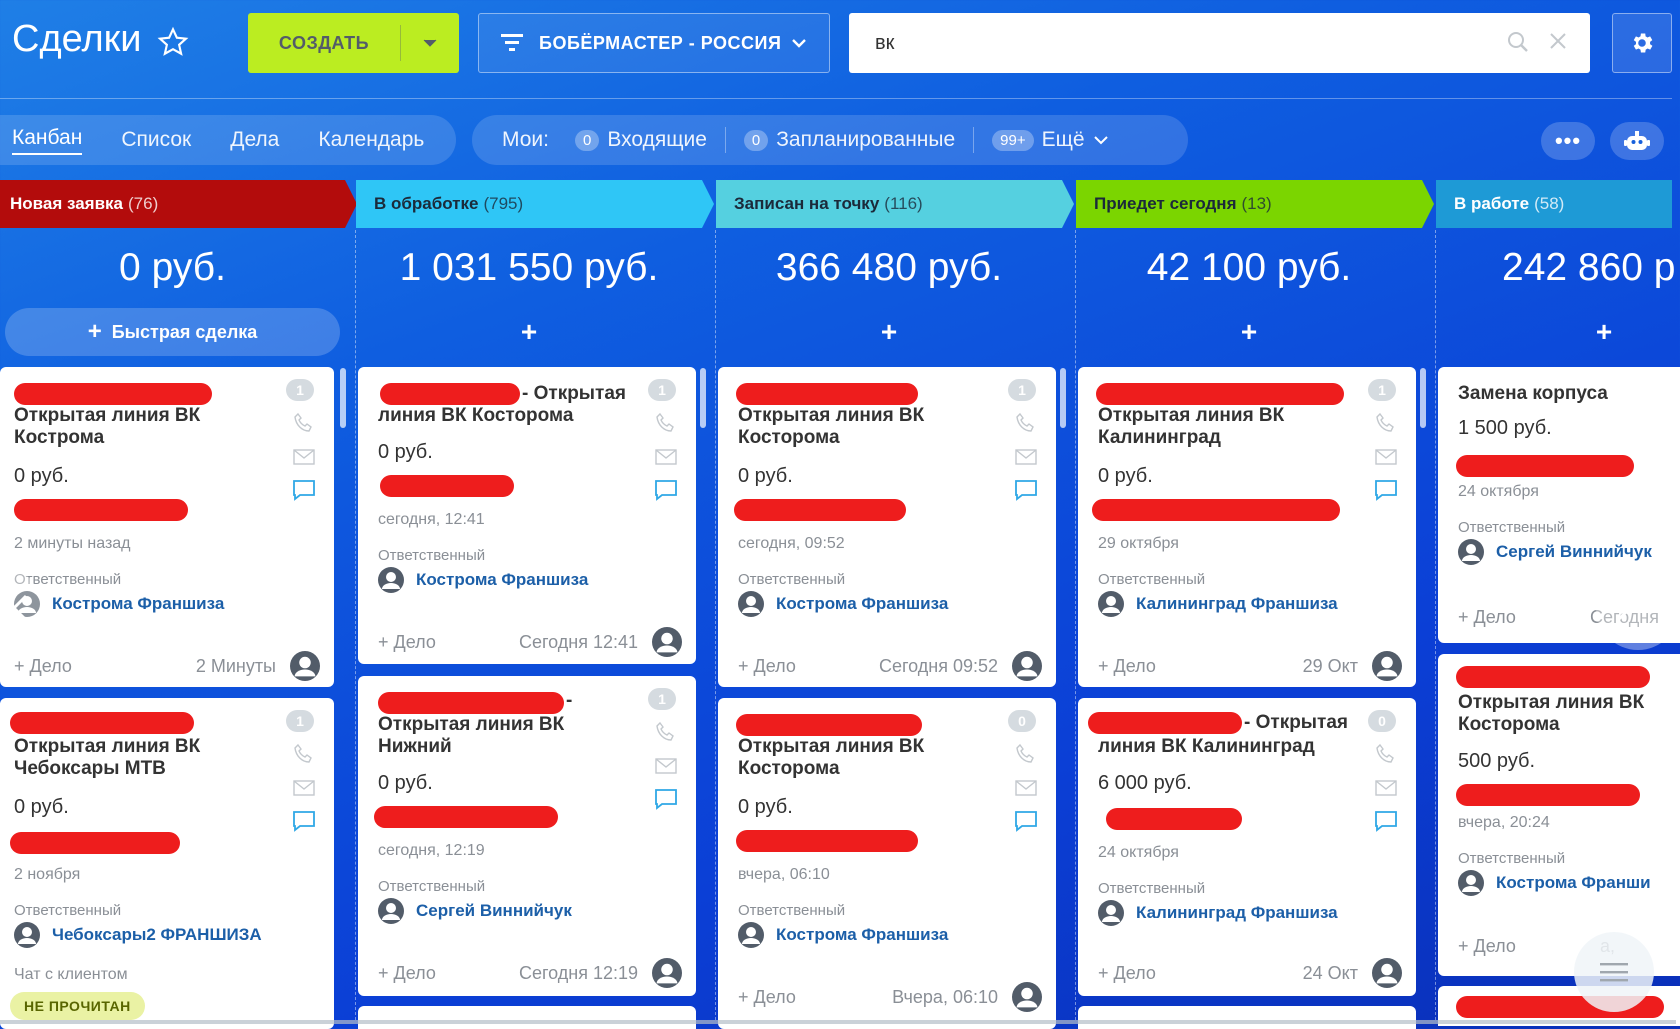 Image resolution: width=1680 pixels, height=1029 pixels. Describe the element at coordinates (353, 43) in the screenshot. I see `create-button: СОЗДАТЬ` at that location.